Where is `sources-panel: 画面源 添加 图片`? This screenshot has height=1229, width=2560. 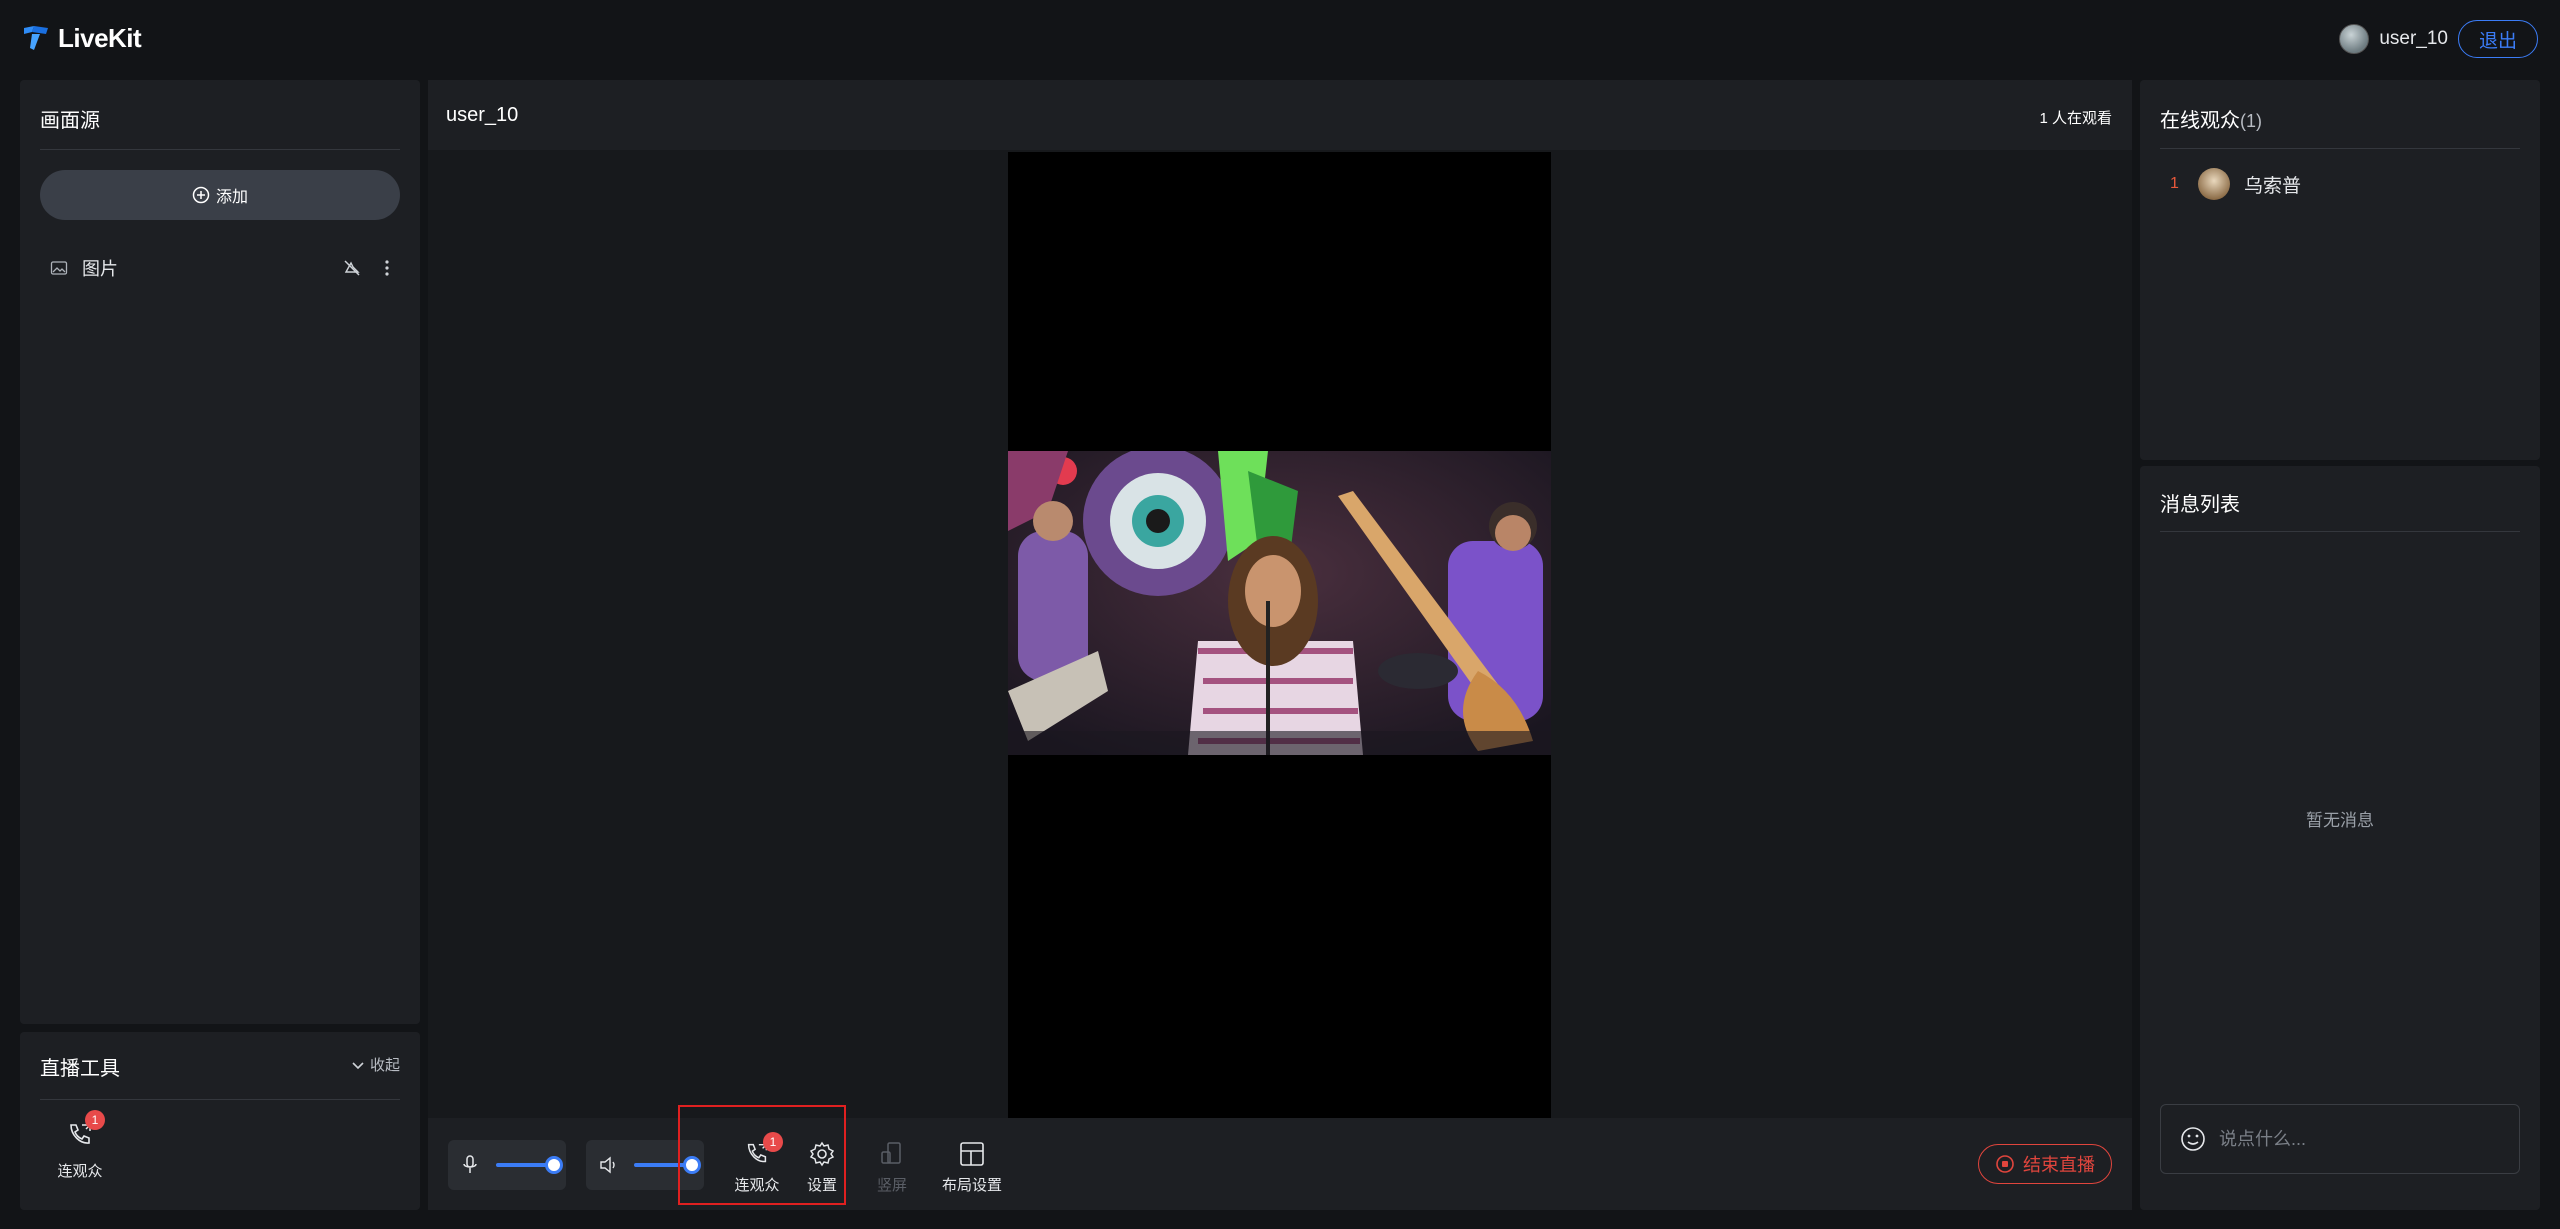
sources-panel: 画面源 添加 图片 is located at coordinates (220, 552).